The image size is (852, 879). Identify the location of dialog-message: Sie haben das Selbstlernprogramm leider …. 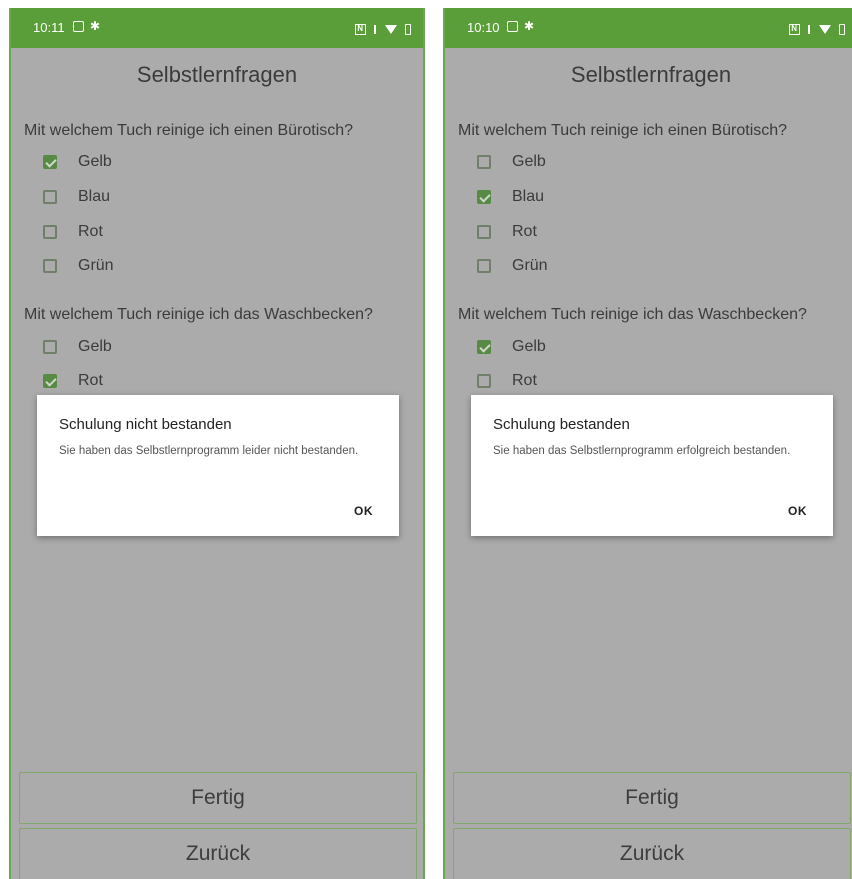
(209, 451).